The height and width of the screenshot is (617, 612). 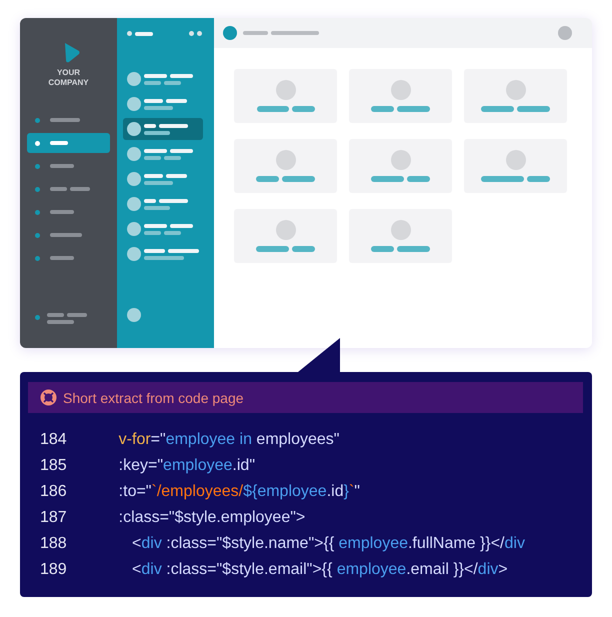 I want to click on company-name: YOUR COMPANY, so click(x=68, y=78).